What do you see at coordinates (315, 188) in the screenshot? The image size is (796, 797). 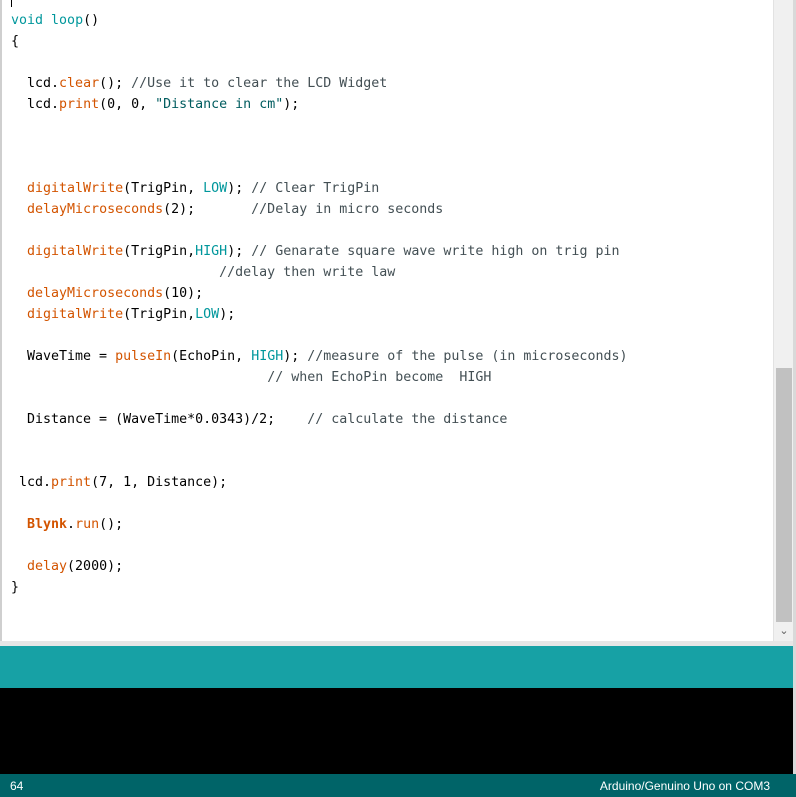 I see `code-token: // Clear TrigPin` at bounding box center [315, 188].